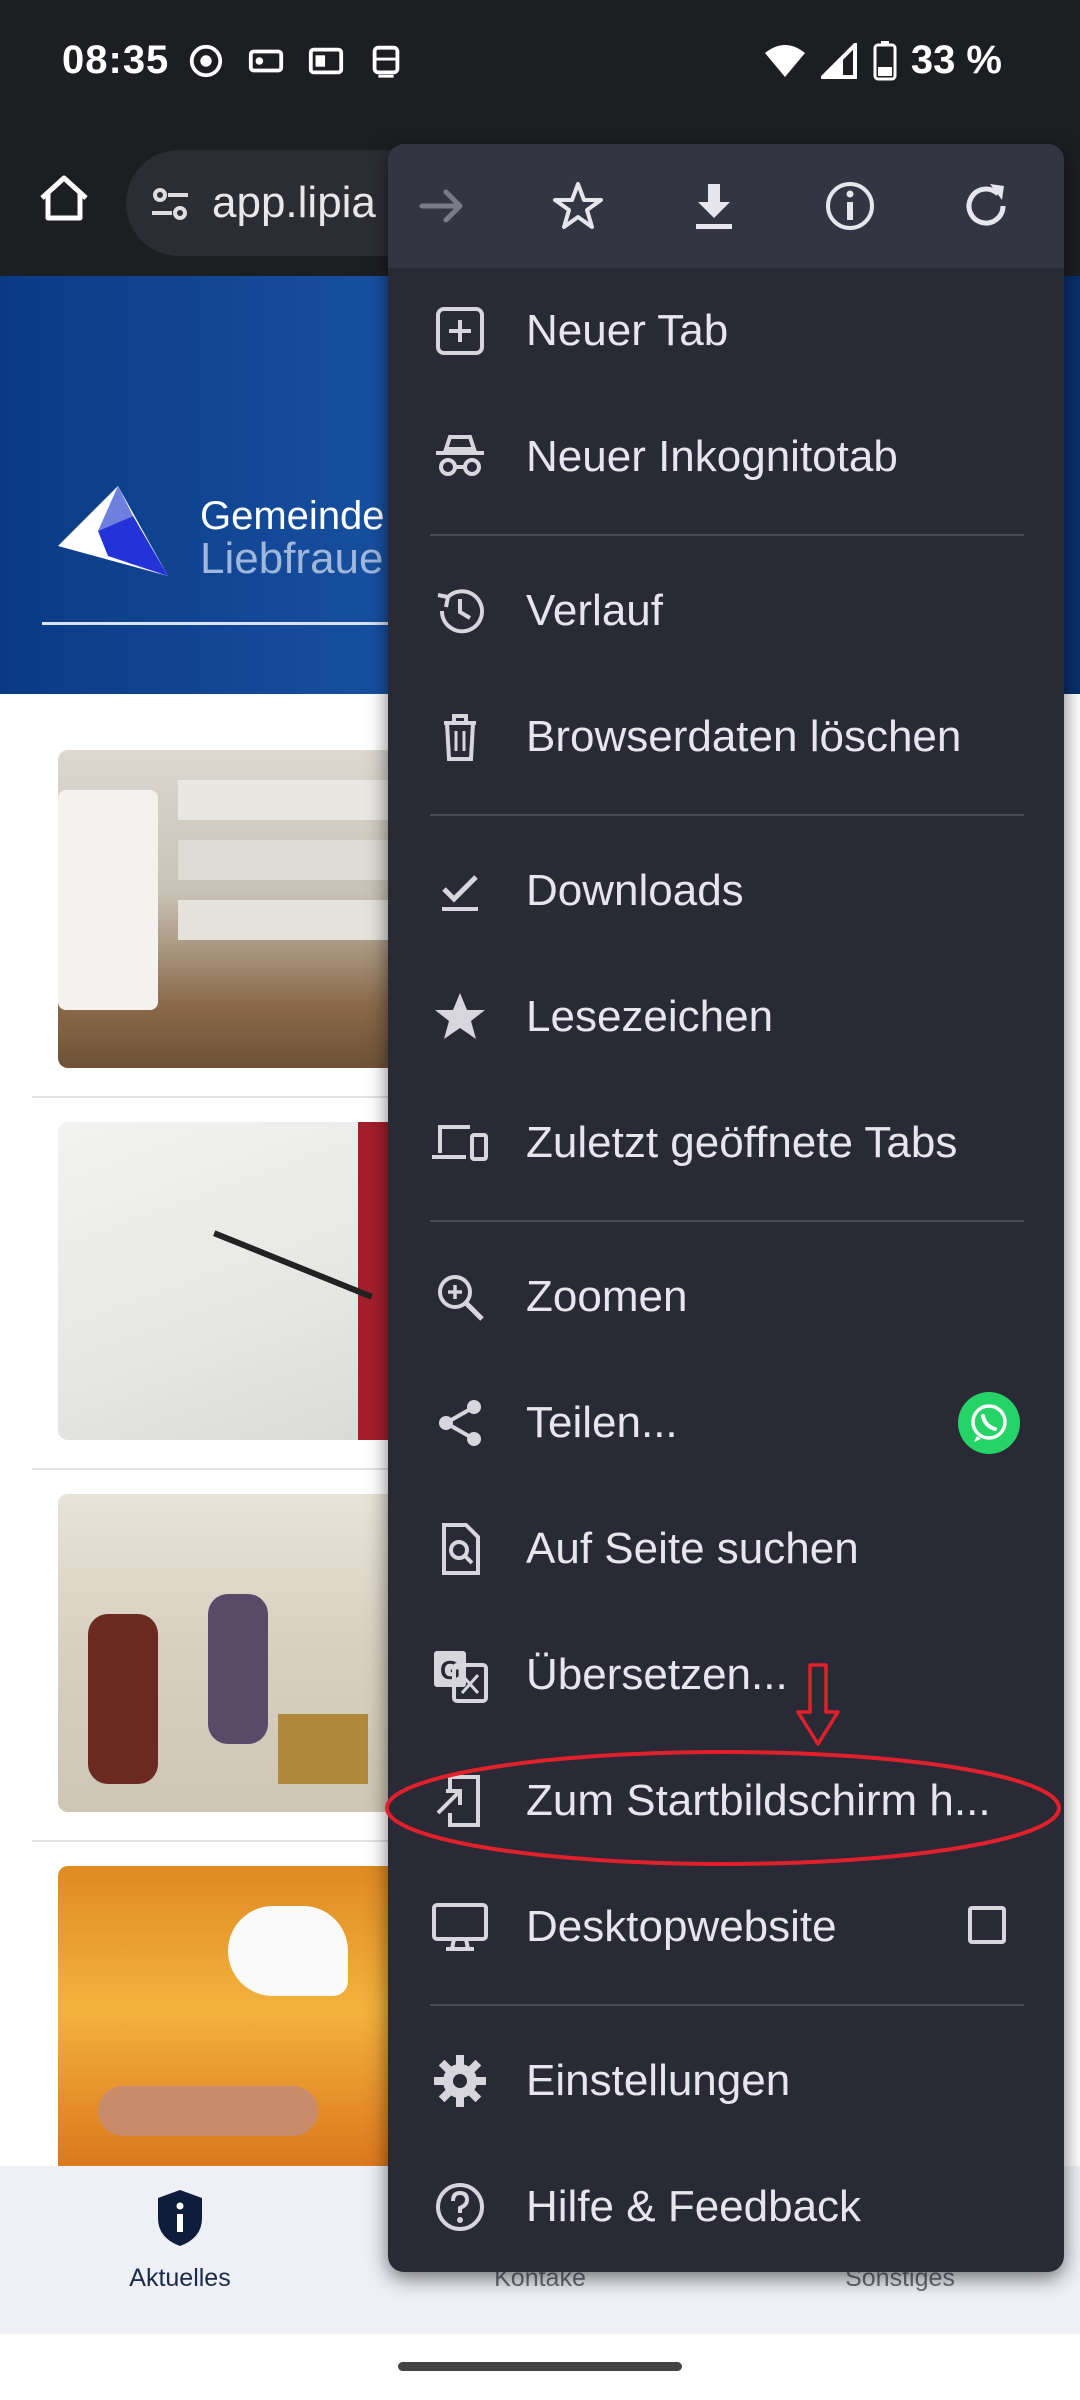  I want to click on menu-item-label: Neuer Tab, so click(627, 330).